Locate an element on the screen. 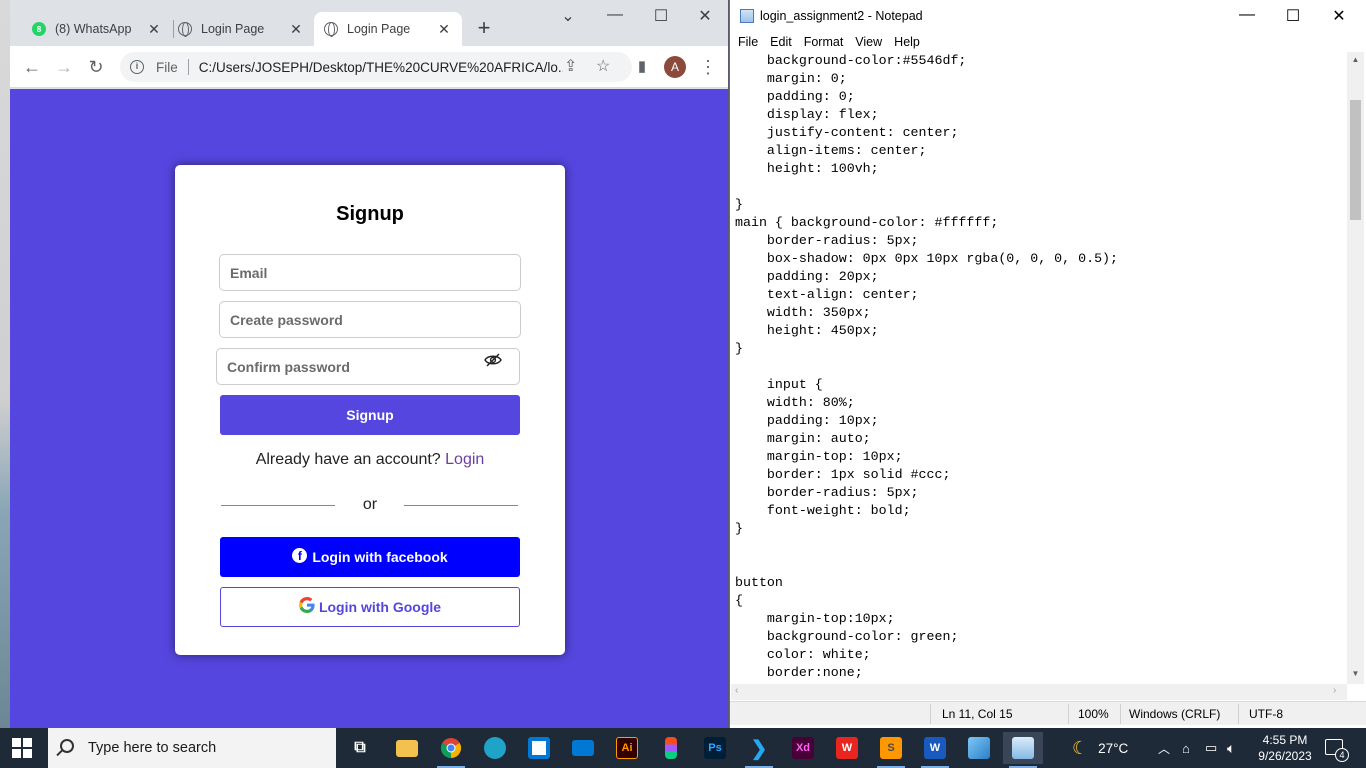 Image resolution: width=1366 pixels, height=768 pixels. scrollbar-thumb is located at coordinates (1355, 160).